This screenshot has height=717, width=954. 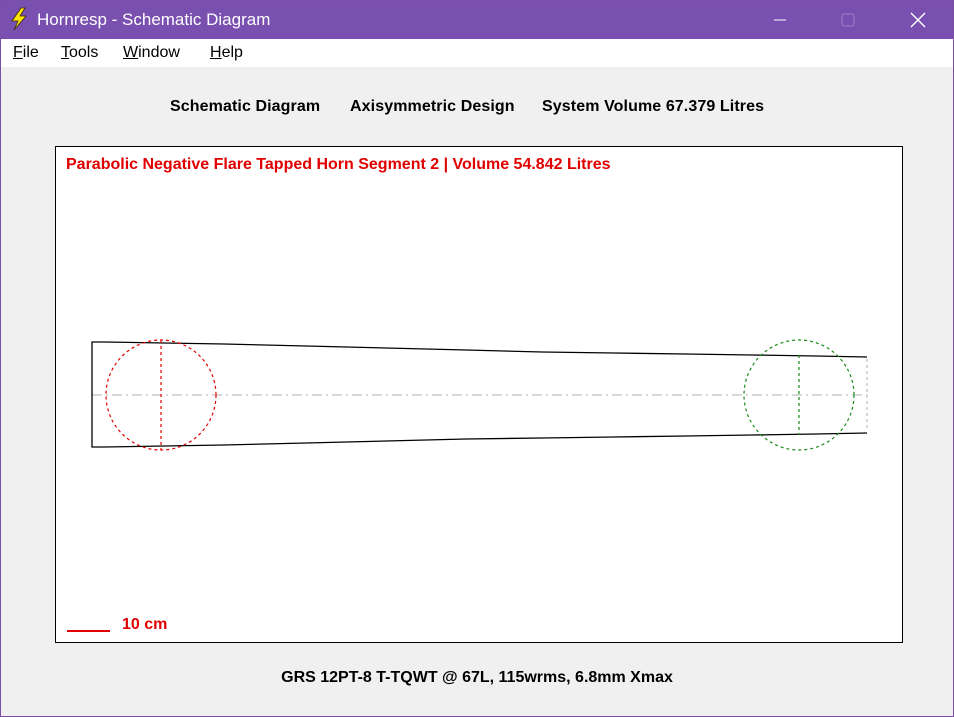 What do you see at coordinates (485, 440) in the screenshot?
I see `horn-bottom-wall` at bounding box center [485, 440].